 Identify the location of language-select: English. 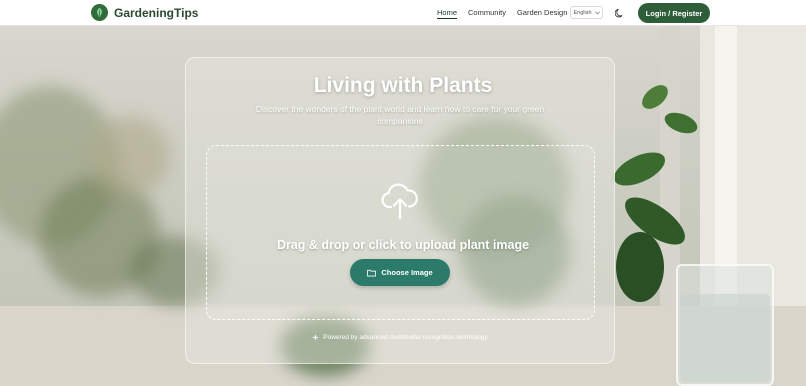
(586, 12).